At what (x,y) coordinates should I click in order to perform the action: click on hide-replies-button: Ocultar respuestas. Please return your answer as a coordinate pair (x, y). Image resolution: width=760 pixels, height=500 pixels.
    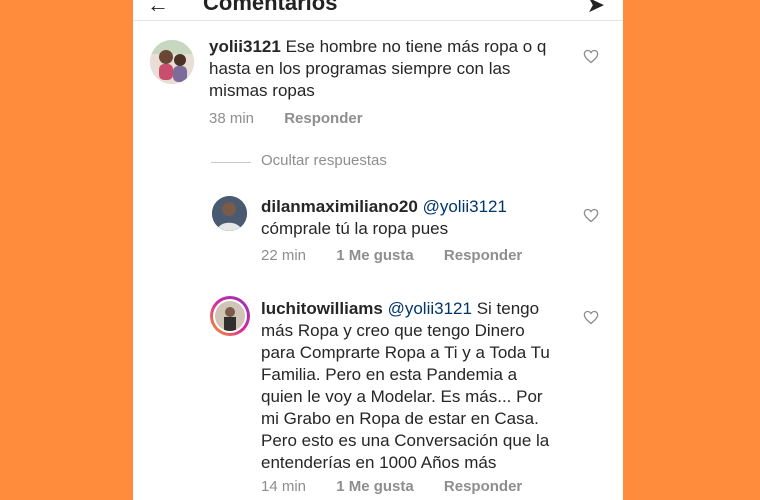
    Looking at the image, I should click on (324, 160).